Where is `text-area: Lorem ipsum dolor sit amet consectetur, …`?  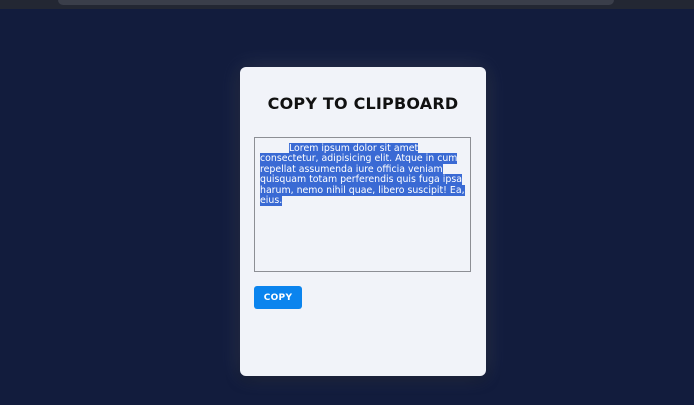
text-area: Lorem ipsum dolor sit amet consectetur, … is located at coordinates (362, 204).